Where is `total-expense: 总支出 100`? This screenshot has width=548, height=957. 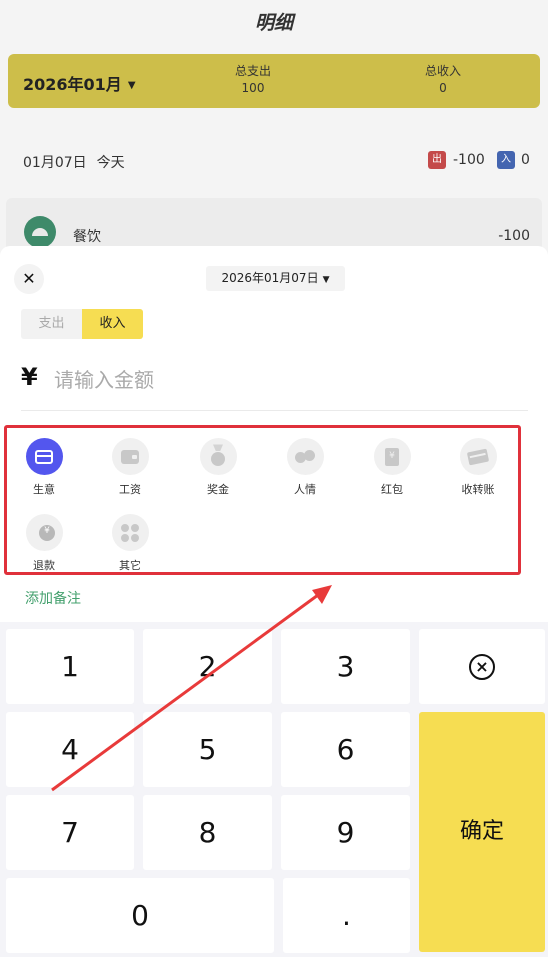
total-expense: 总支出 100 is located at coordinates (253, 80).